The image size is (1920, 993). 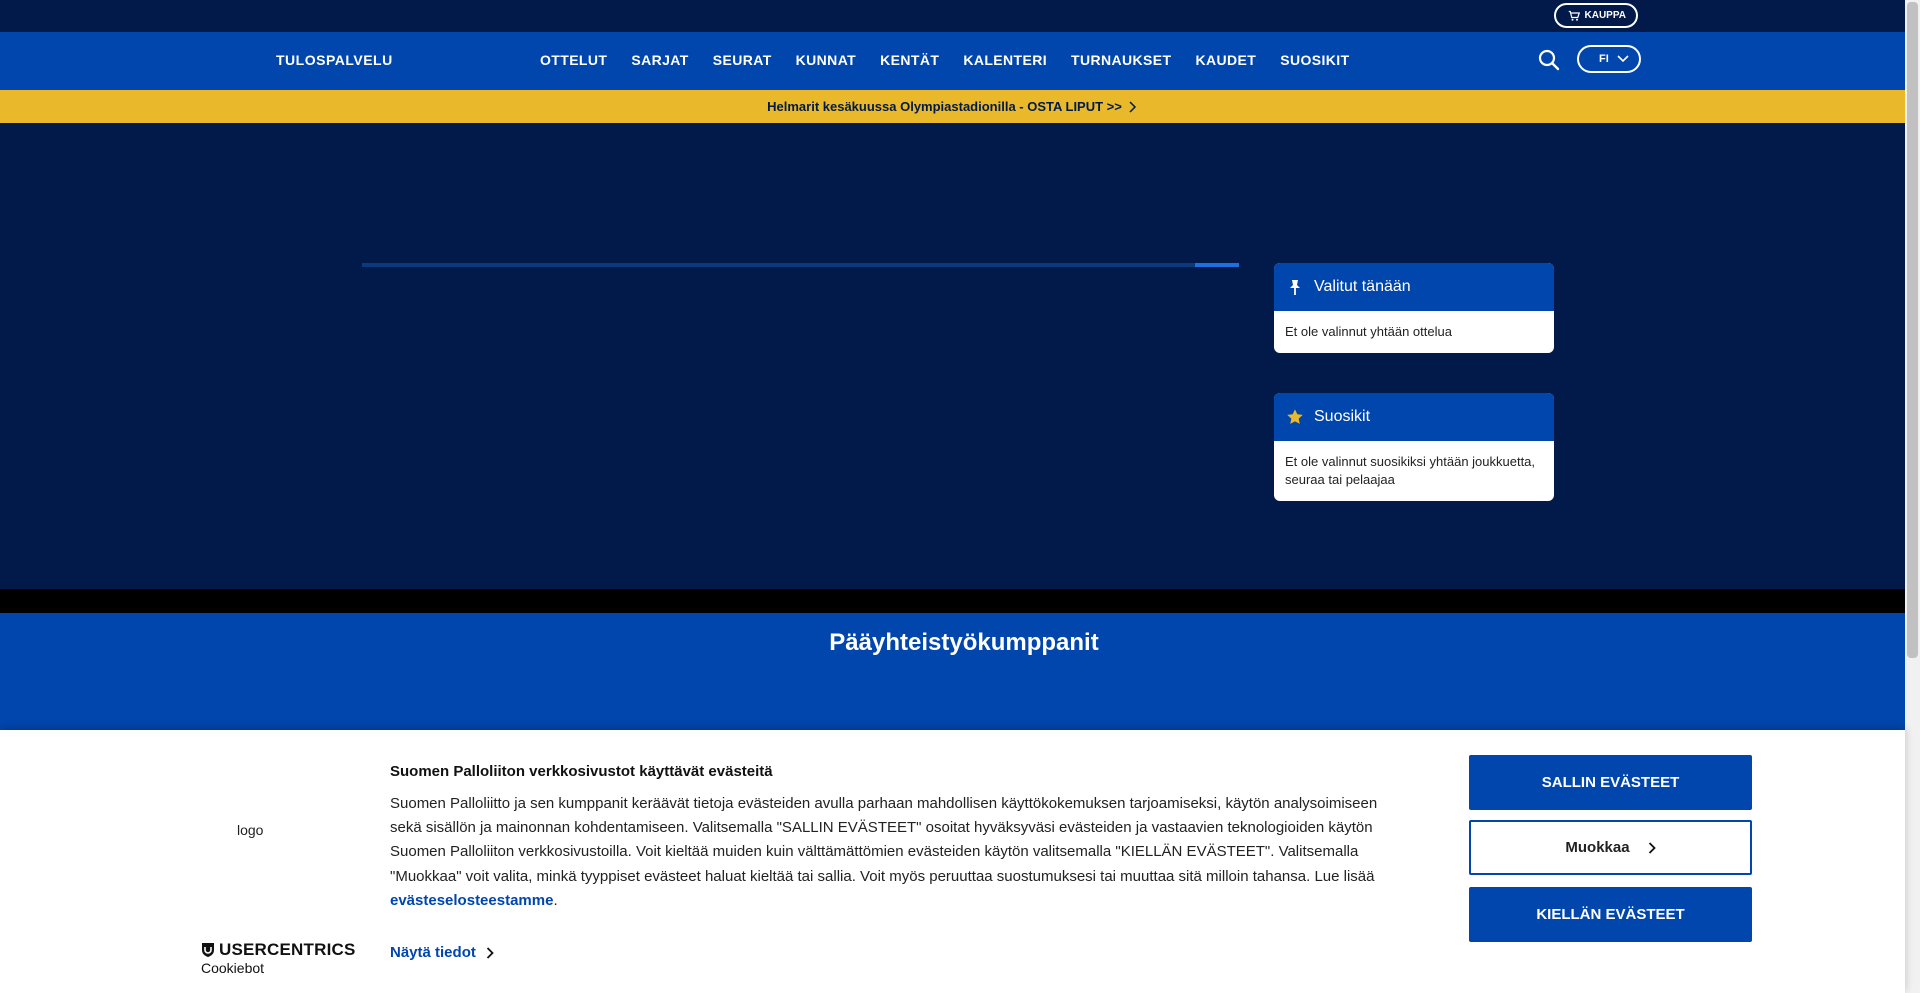 What do you see at coordinates (1605, 15) in the screenshot?
I see `shop-label: KAUPPA` at bounding box center [1605, 15].